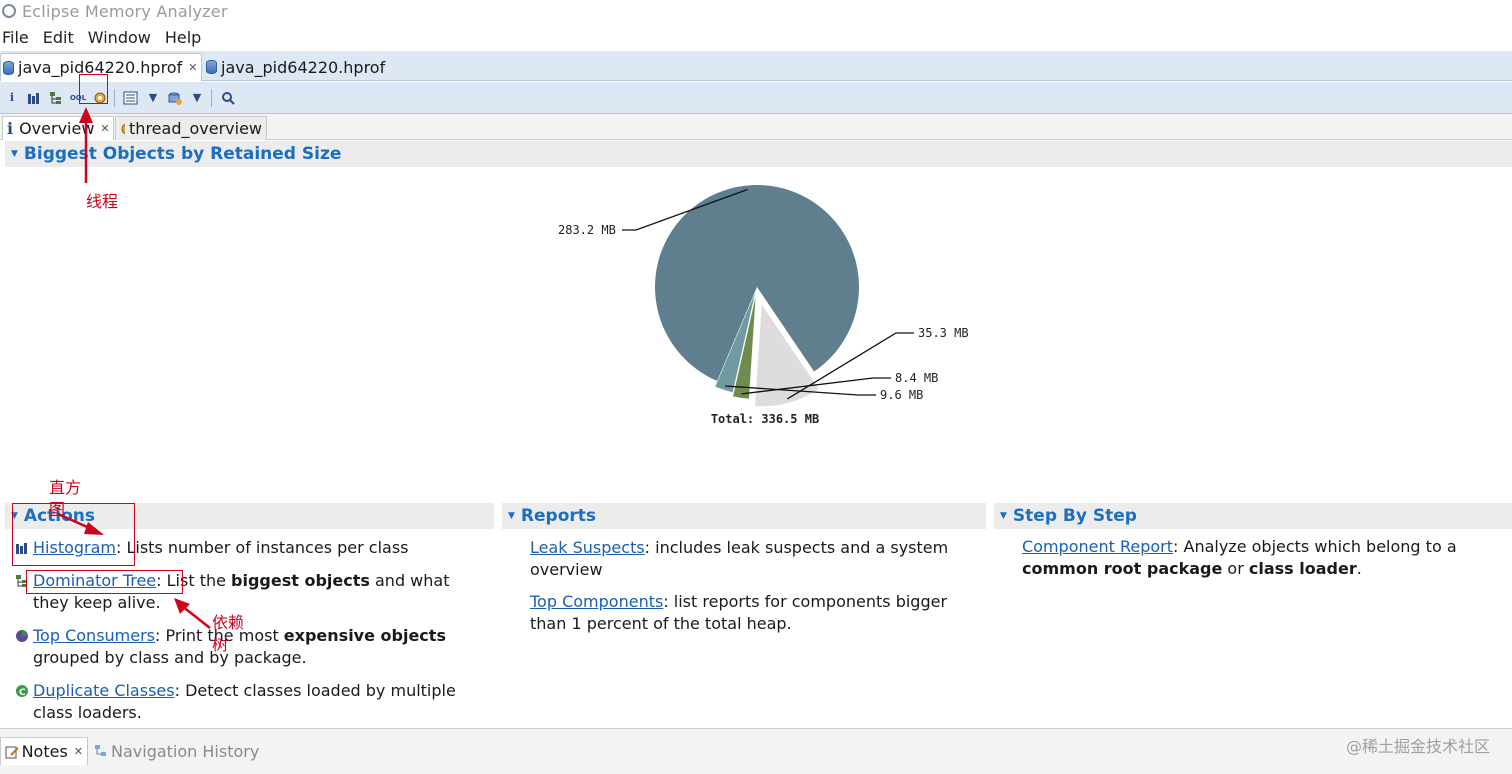 This screenshot has height=774, width=1512. What do you see at coordinates (104, 582) in the screenshot?
I see `annotation-box-dominator` at bounding box center [104, 582].